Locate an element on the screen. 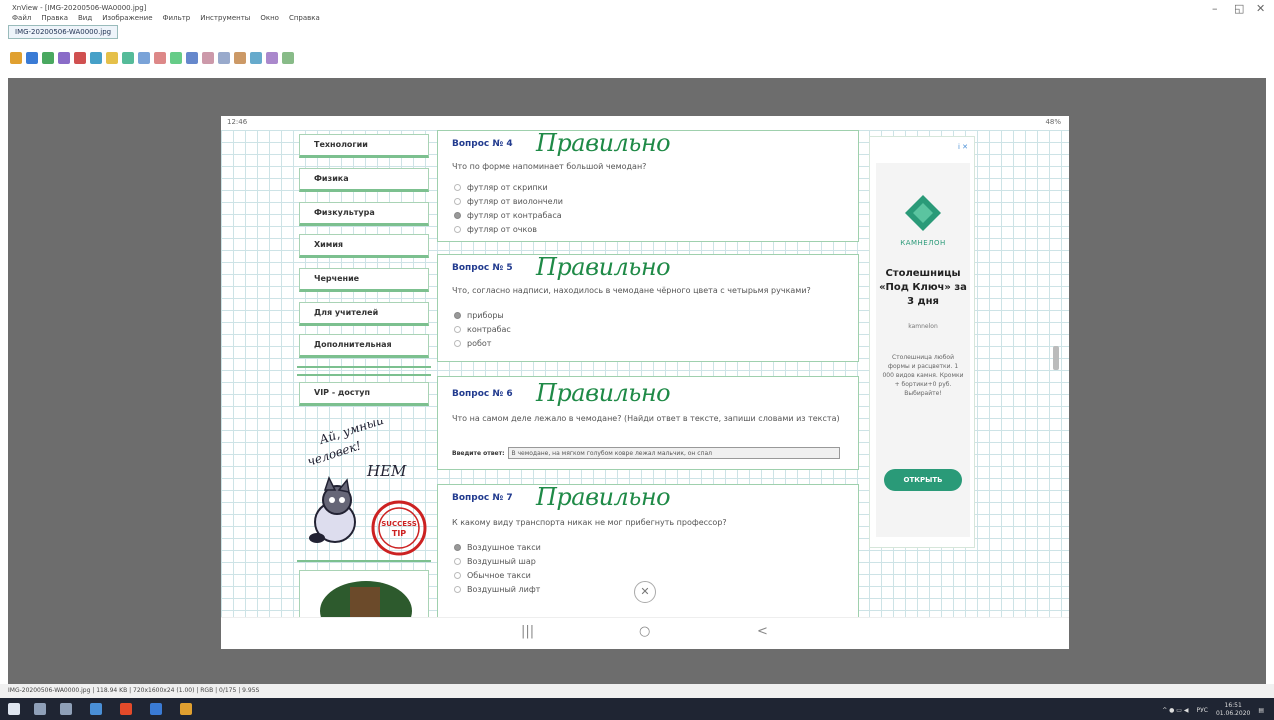  answer-option: контрабас is located at coordinates (482, 329).